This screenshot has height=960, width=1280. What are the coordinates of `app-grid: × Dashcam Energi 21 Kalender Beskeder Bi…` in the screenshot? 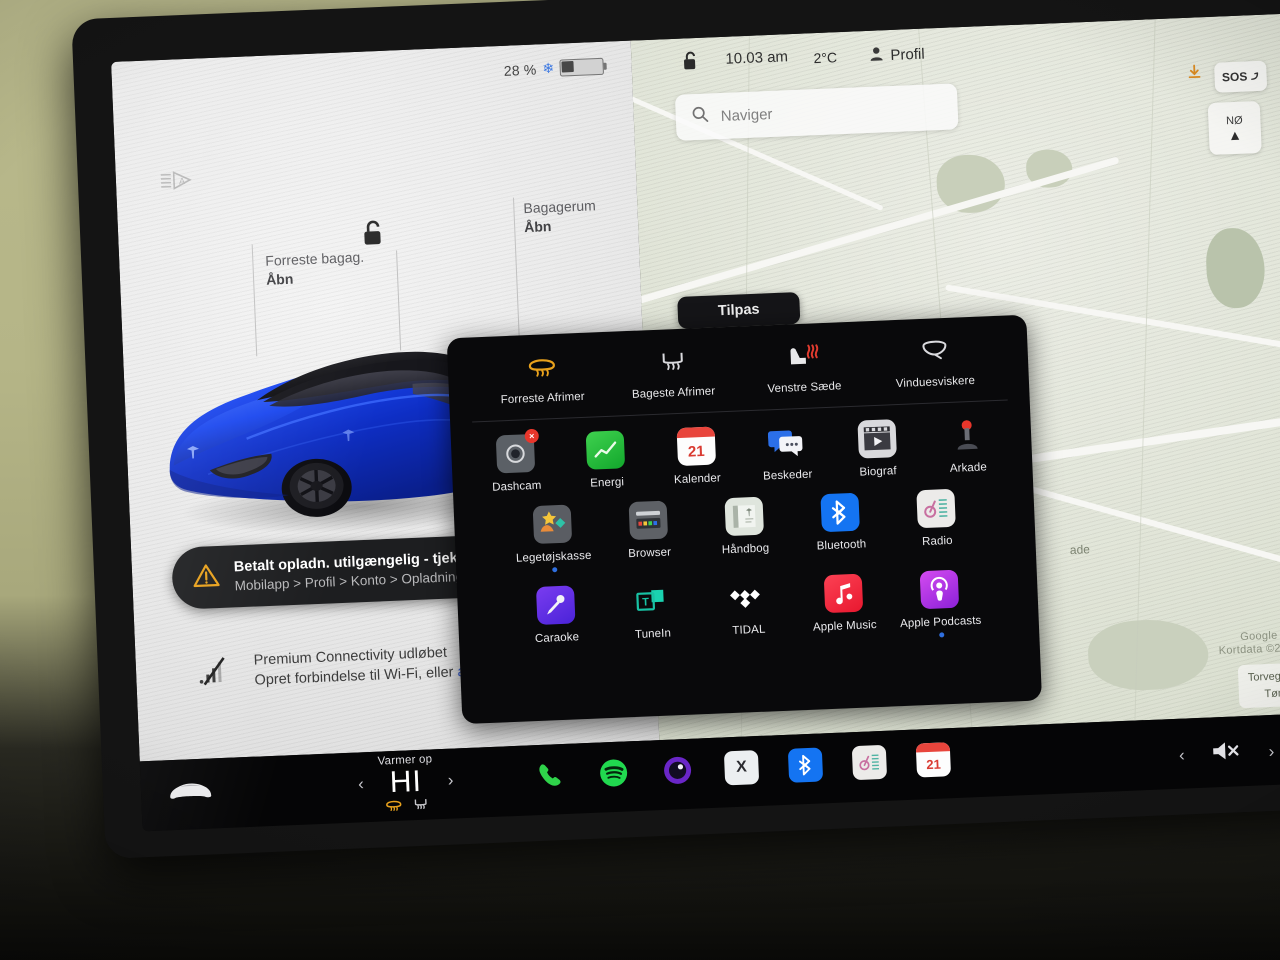 It's located at (744, 529).